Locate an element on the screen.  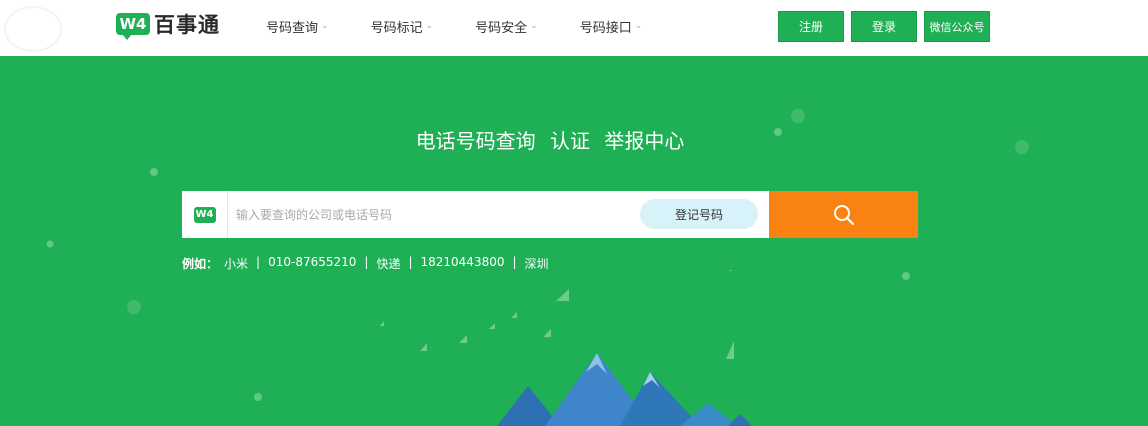
nav-item-number-security: 号码安全 ⌄ is located at coordinates (506, 26).